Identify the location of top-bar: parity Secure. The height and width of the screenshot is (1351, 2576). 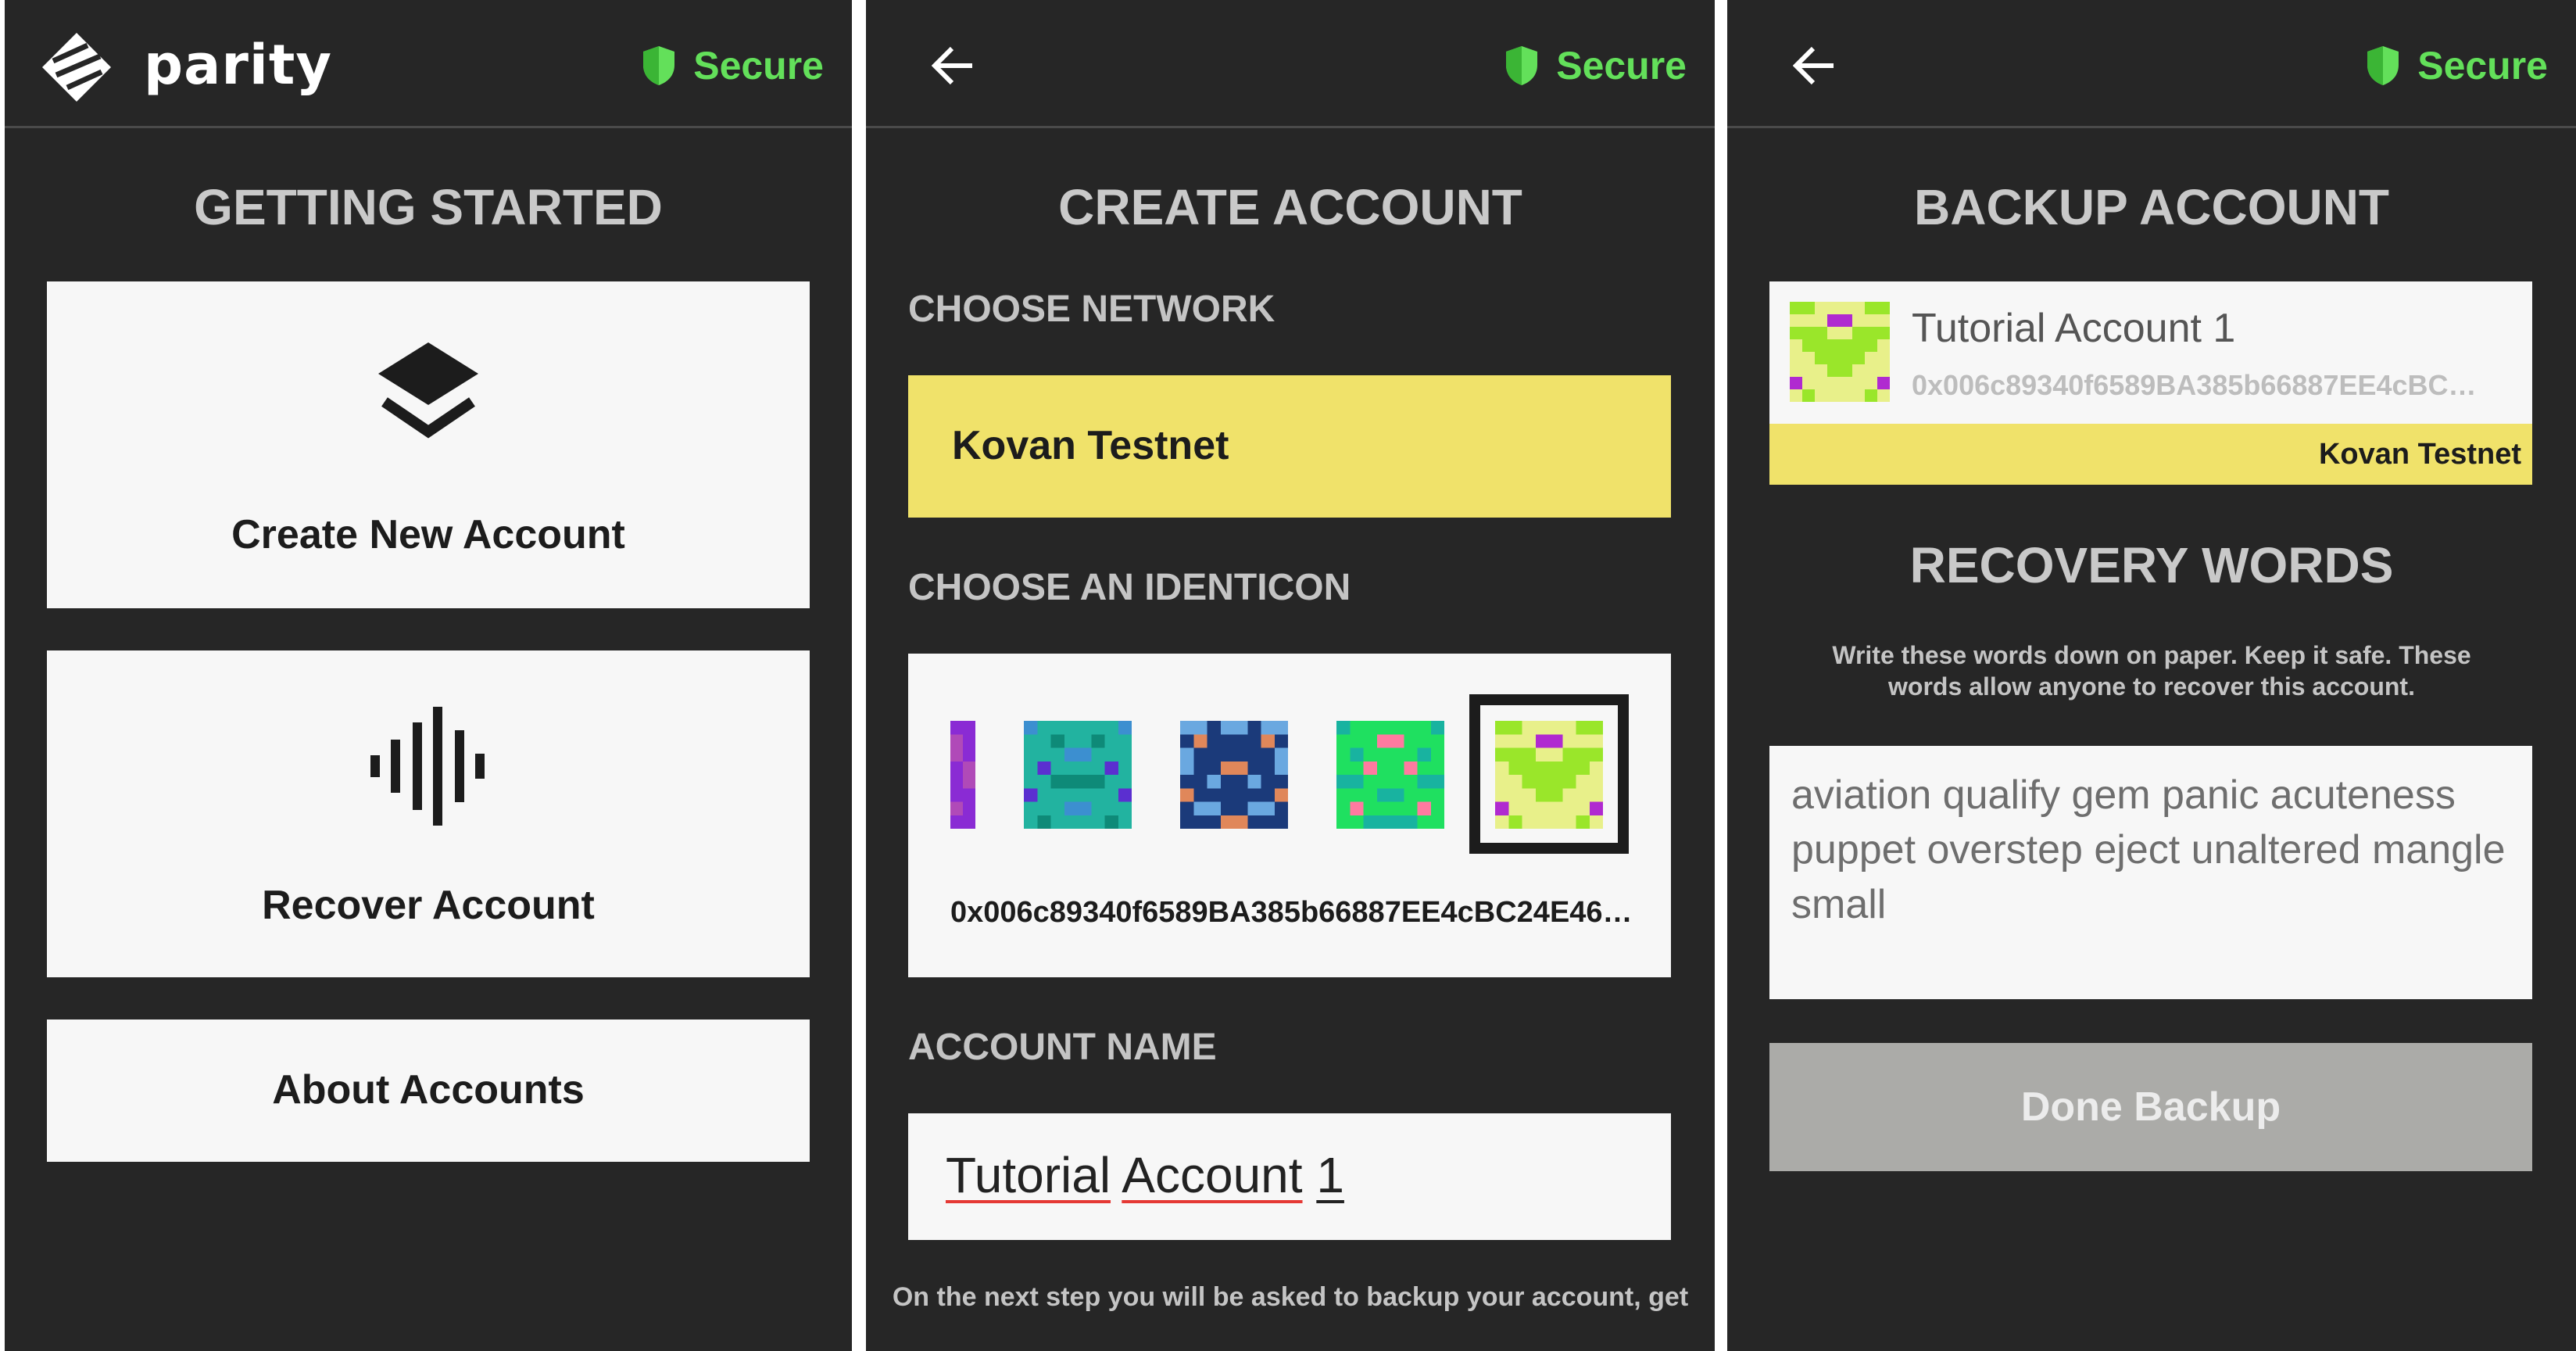
(428, 64).